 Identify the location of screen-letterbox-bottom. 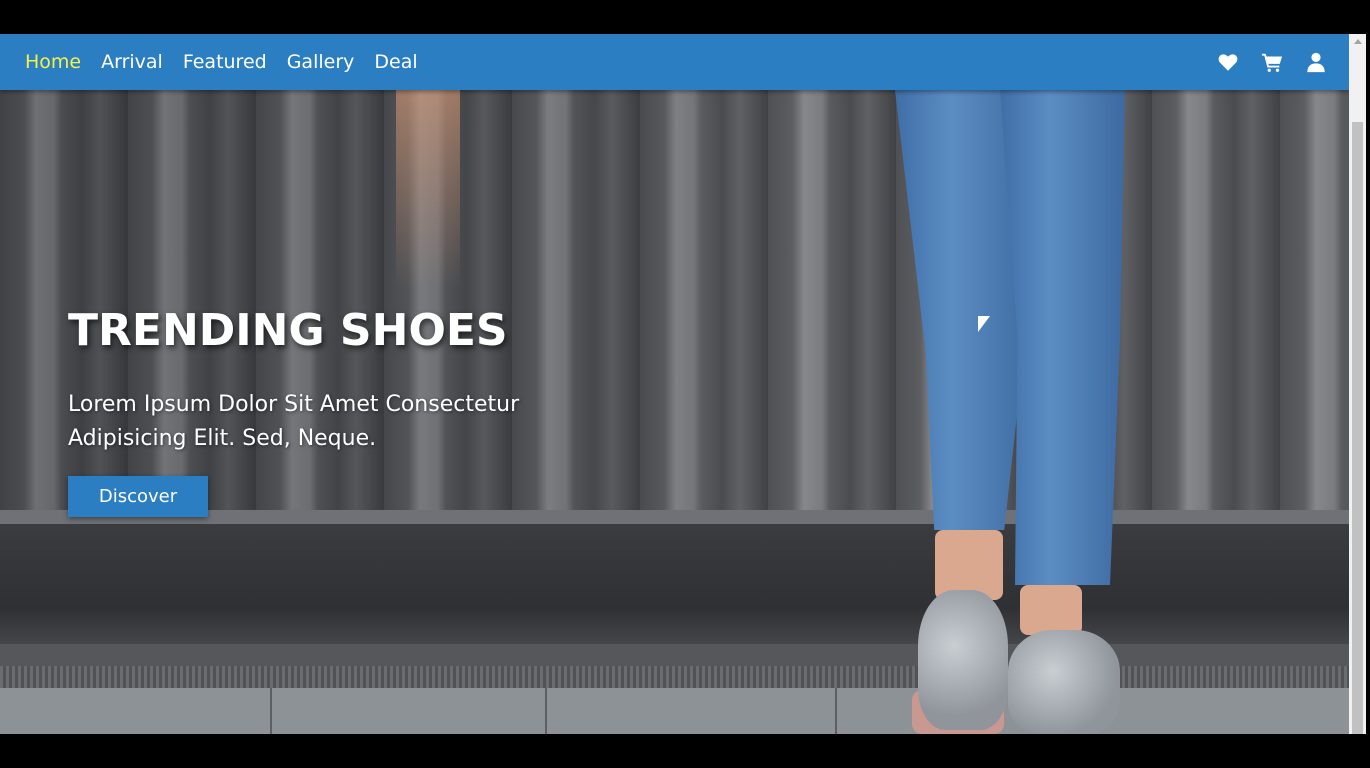
(685, 751).